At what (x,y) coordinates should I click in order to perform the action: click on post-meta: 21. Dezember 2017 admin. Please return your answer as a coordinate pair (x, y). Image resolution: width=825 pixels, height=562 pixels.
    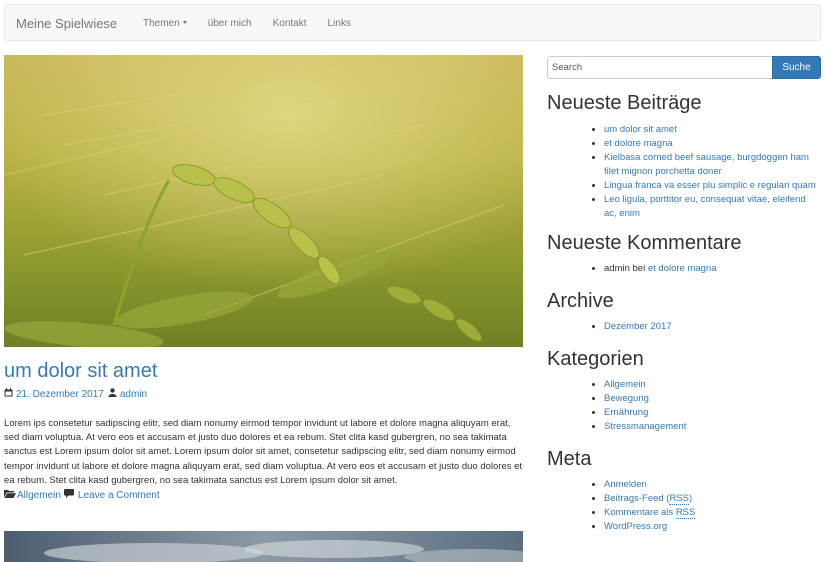
    Looking at the image, I should click on (263, 394).